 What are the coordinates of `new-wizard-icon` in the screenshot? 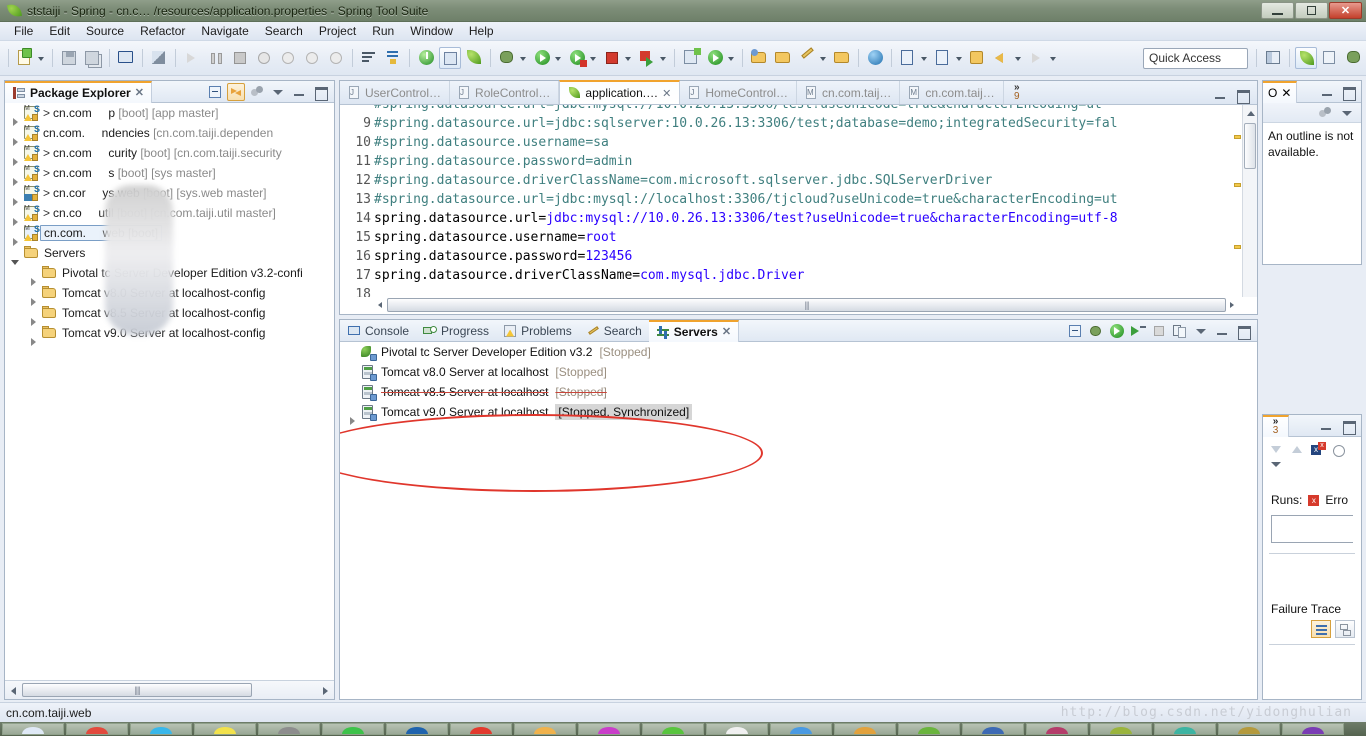 It's located at (25, 58).